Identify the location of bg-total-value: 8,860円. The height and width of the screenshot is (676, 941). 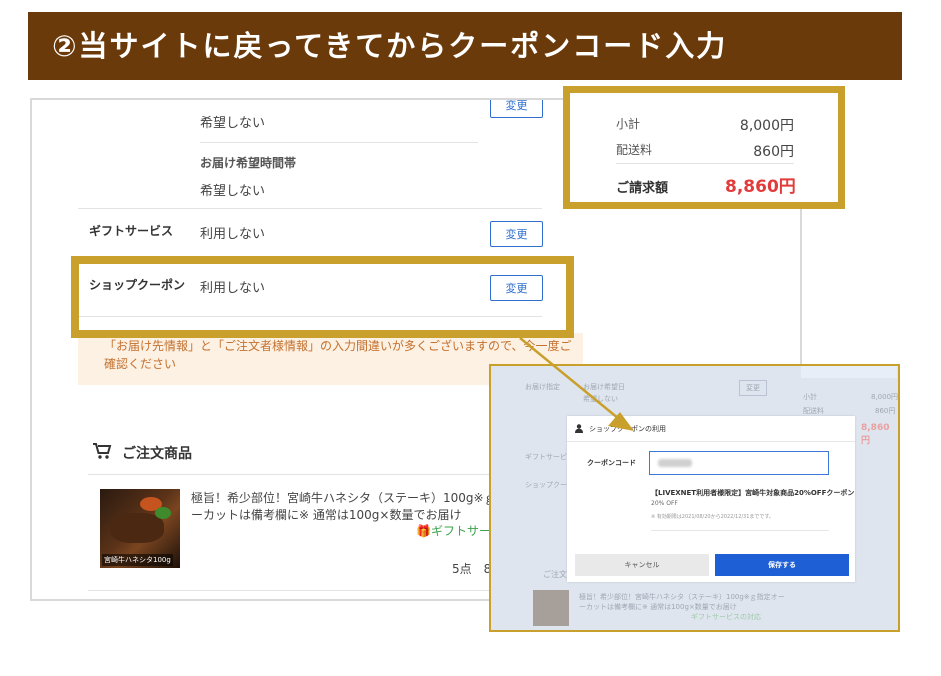
(875, 434).